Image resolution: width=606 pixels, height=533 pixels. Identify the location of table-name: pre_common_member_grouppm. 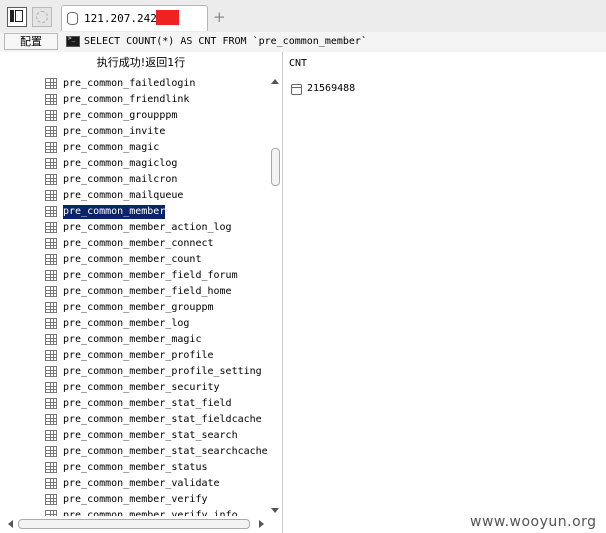
(138, 307).